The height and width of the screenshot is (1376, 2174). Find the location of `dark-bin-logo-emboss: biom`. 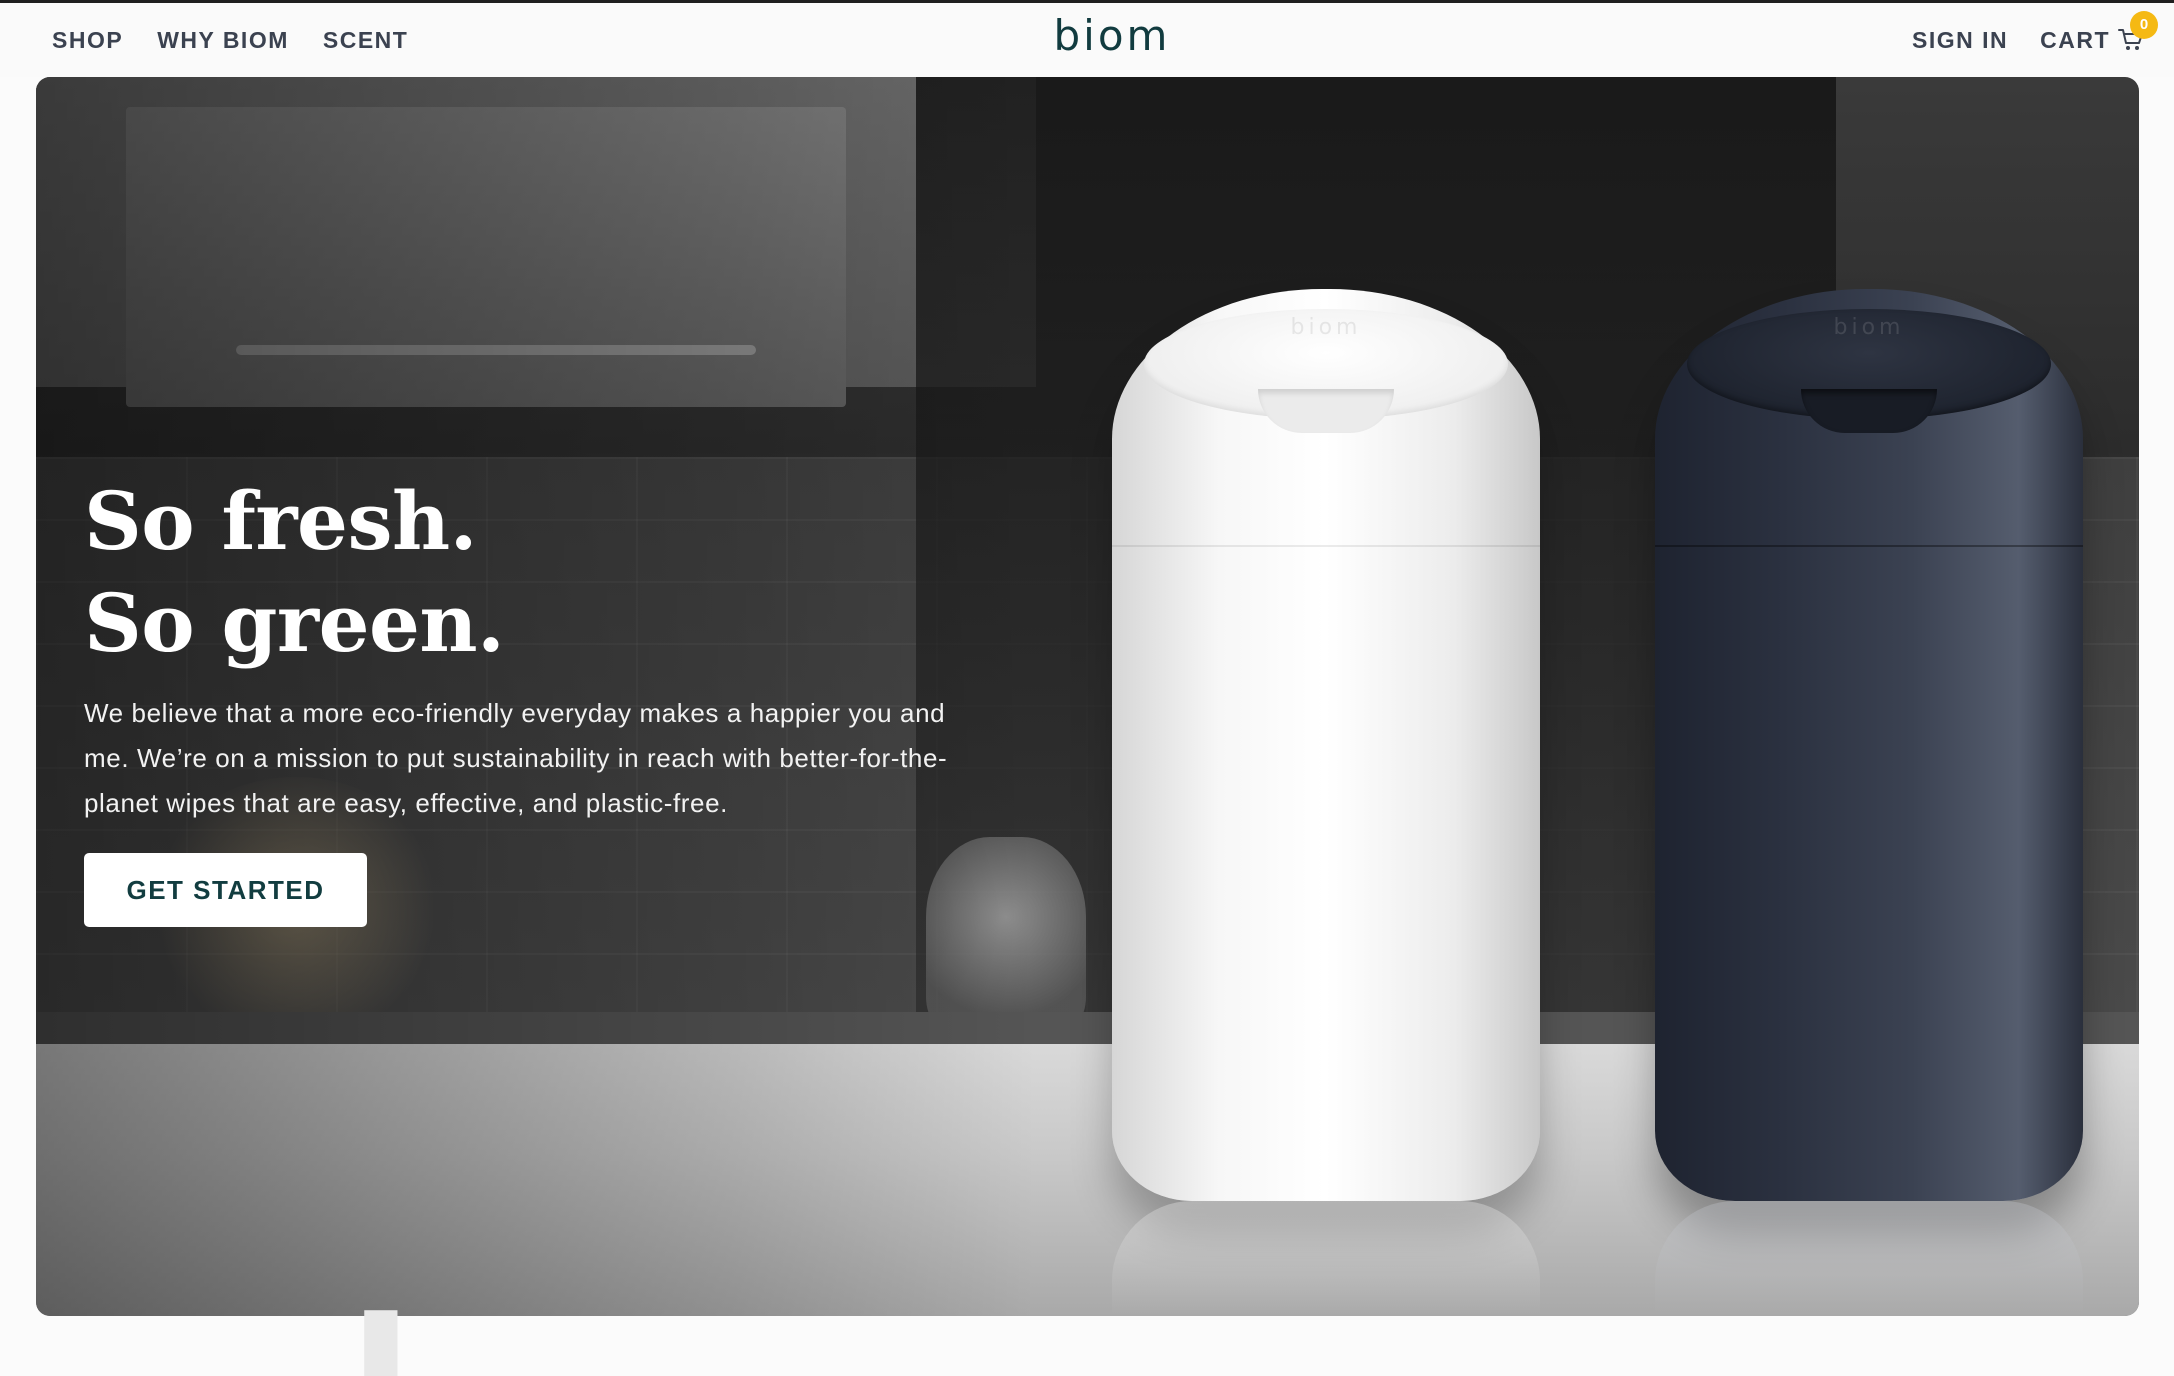

dark-bin-logo-emboss: biom is located at coordinates (1869, 327).